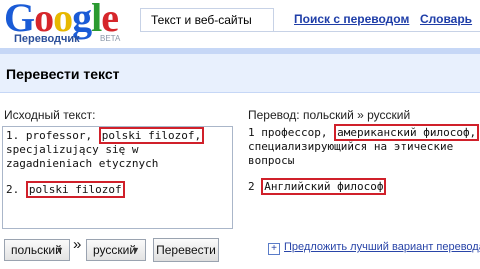 The image size is (480, 269). I want to click on plus-icon: +, so click(274, 249).